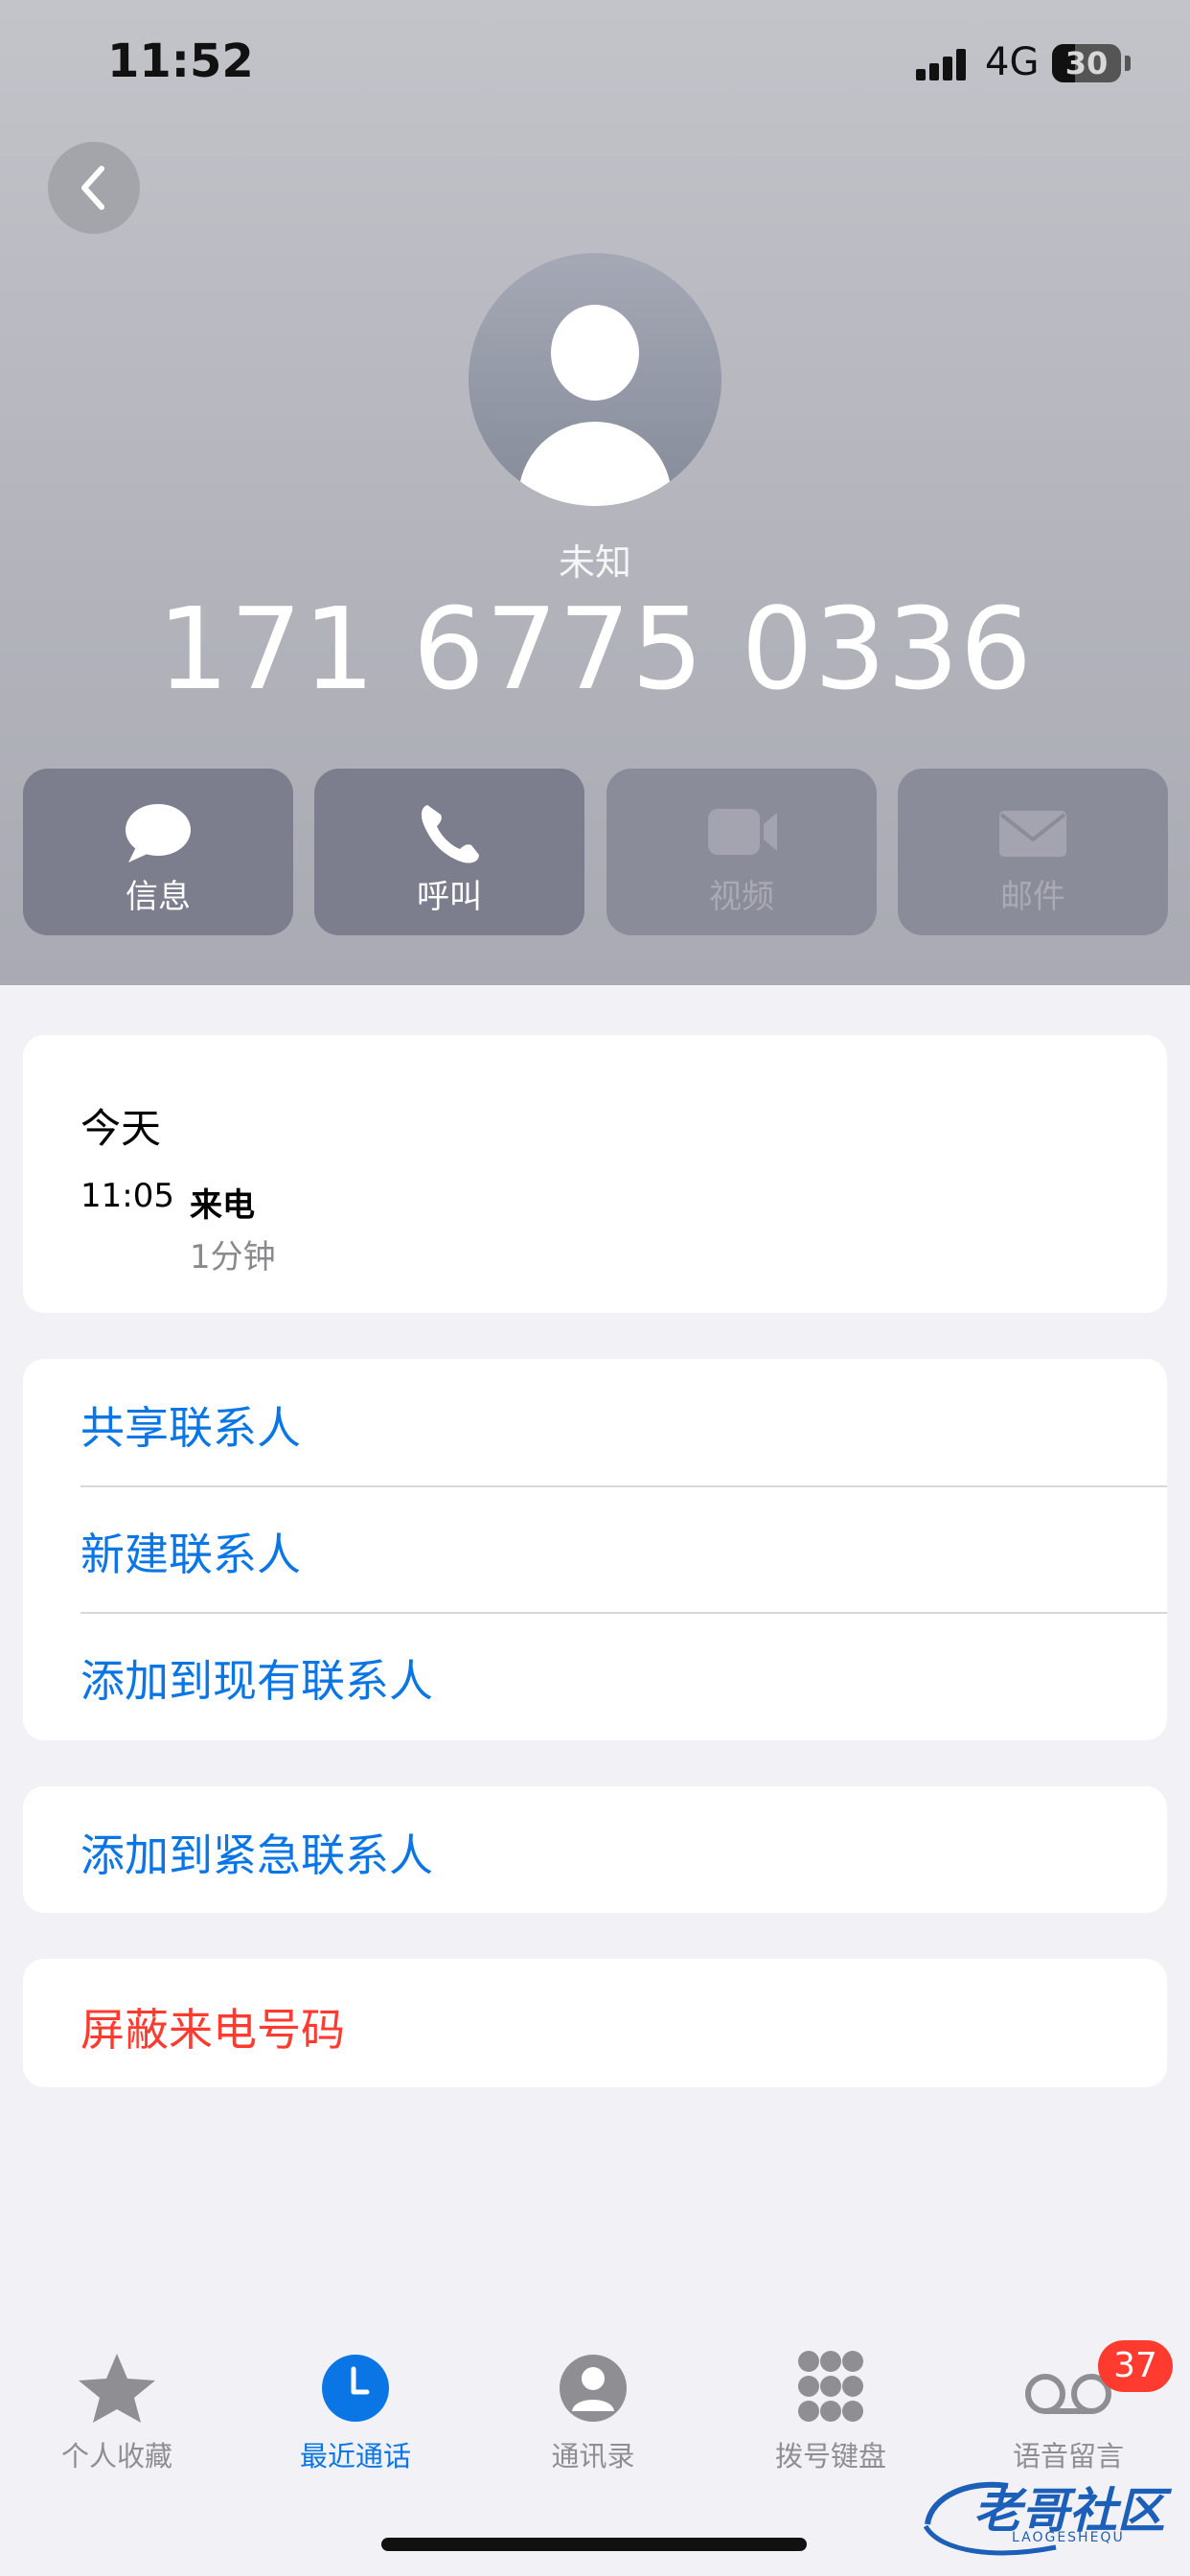  Describe the element at coordinates (831, 2386) in the screenshot. I see `keypad-icon` at that location.